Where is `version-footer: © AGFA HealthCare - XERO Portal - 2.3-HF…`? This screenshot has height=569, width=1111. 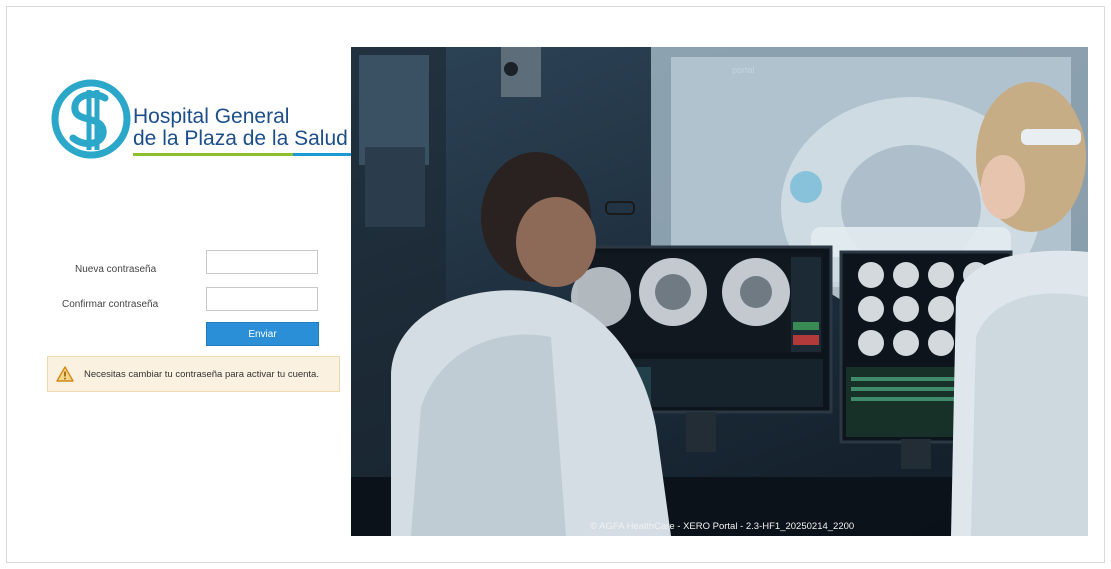 version-footer: © AGFA HealthCare - XERO Portal - 2.3-HF… is located at coordinates (722, 526).